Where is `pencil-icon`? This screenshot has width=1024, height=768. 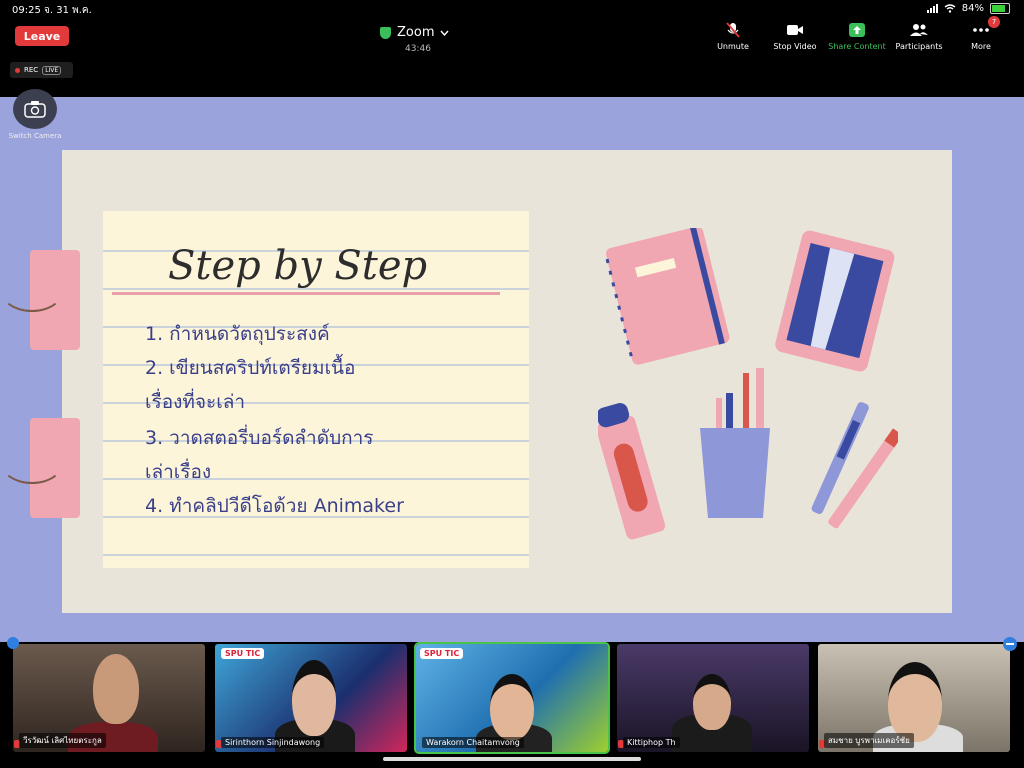
pencil-icon is located at coordinates (863, 478).